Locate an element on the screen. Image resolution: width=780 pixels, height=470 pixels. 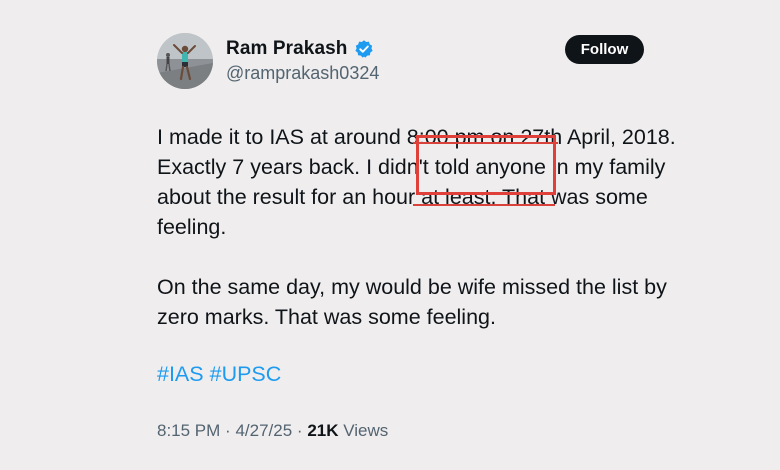
verified-badge-icon is located at coordinates (364, 49).